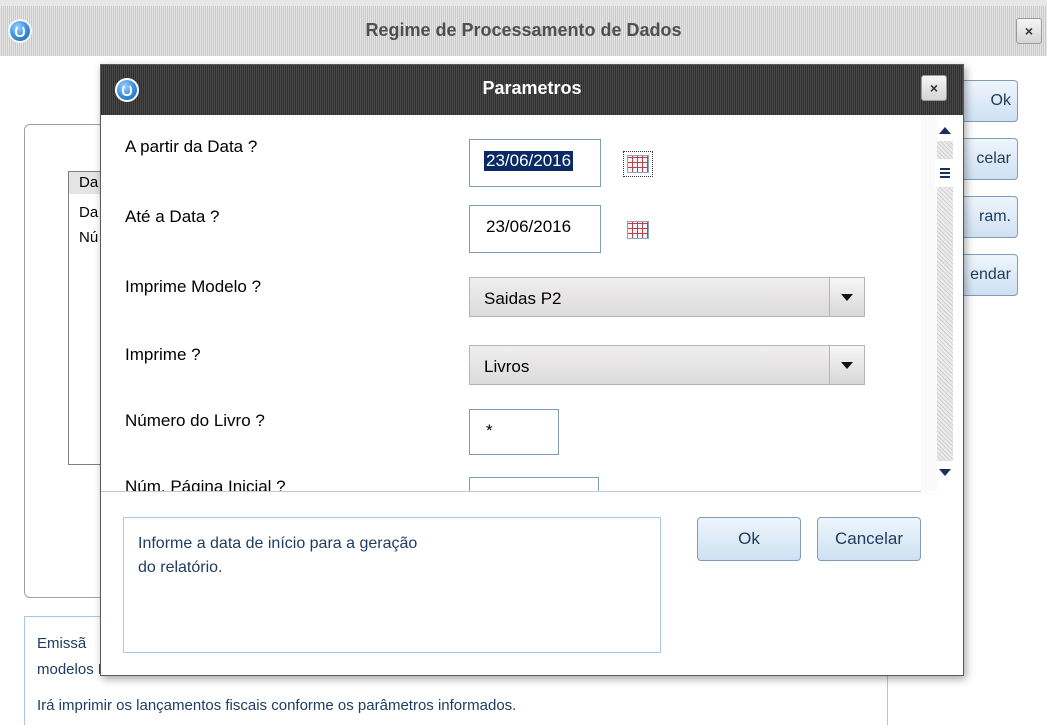 The width and height of the screenshot is (1047, 725). Describe the element at coordinates (638, 230) in the screenshot. I see `end-date-calendar-icon` at that location.